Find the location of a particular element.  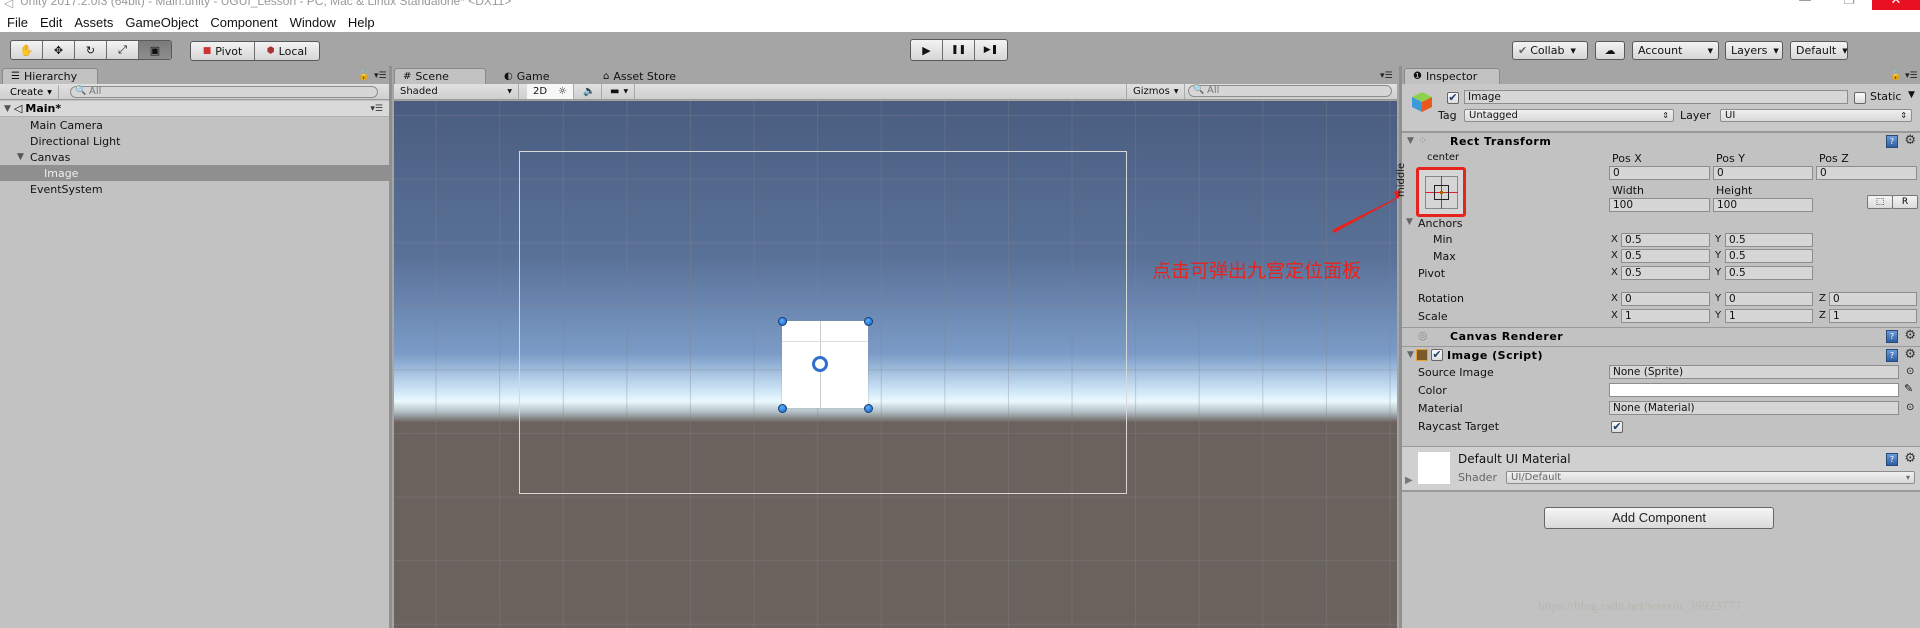

layout-dropdown: Default ▼ is located at coordinates (1819, 50).